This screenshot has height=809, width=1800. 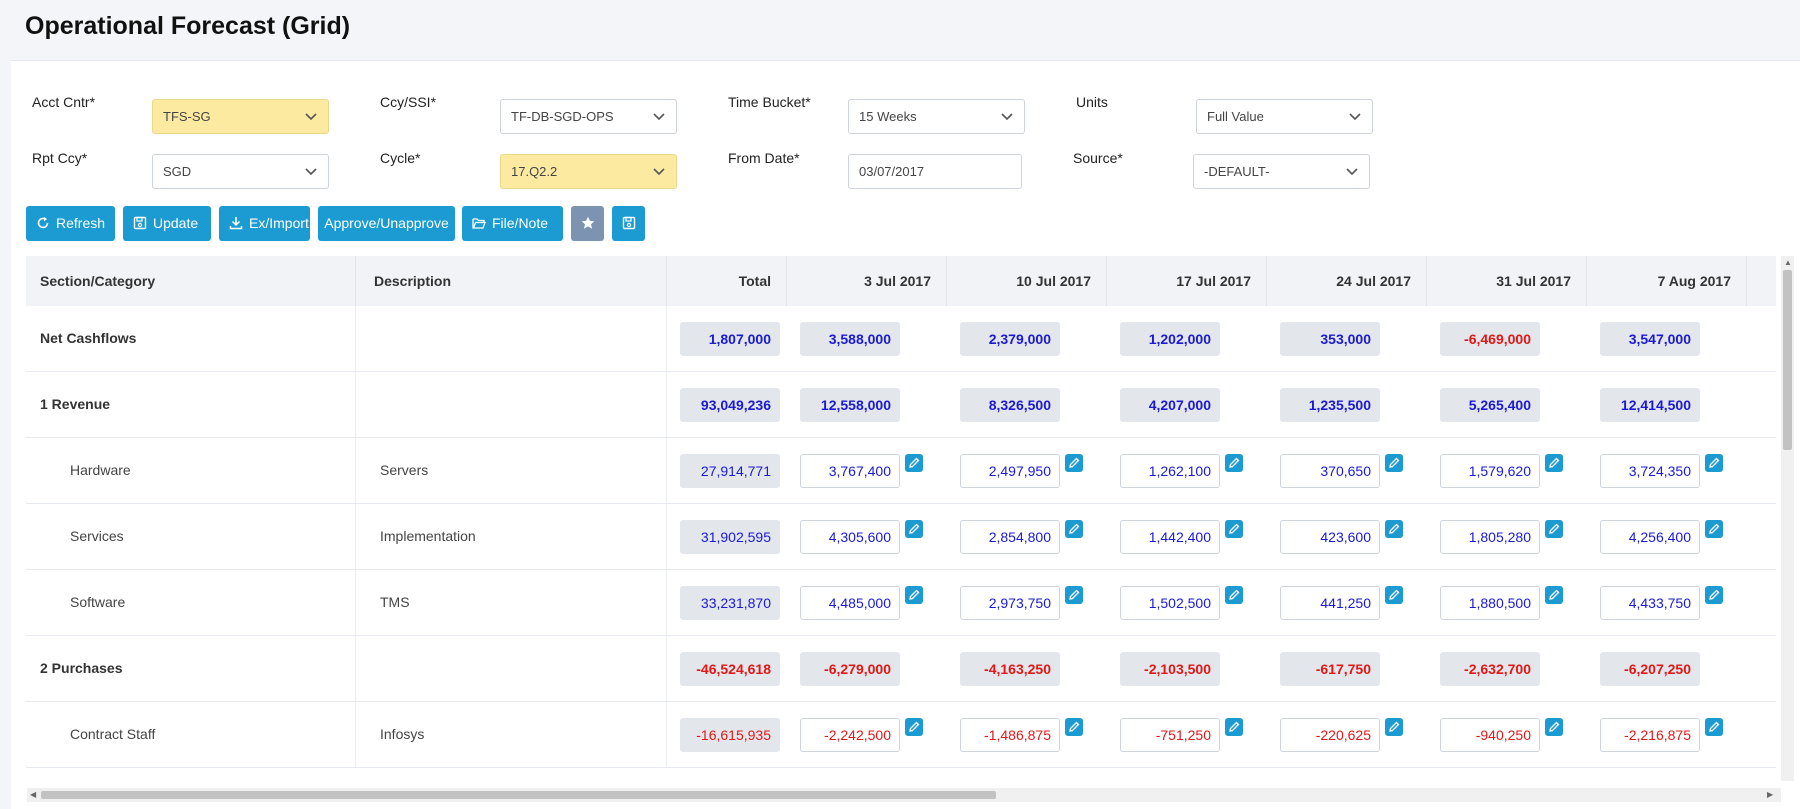 I want to click on week-value-input: -940,250, so click(x=1490, y=735).